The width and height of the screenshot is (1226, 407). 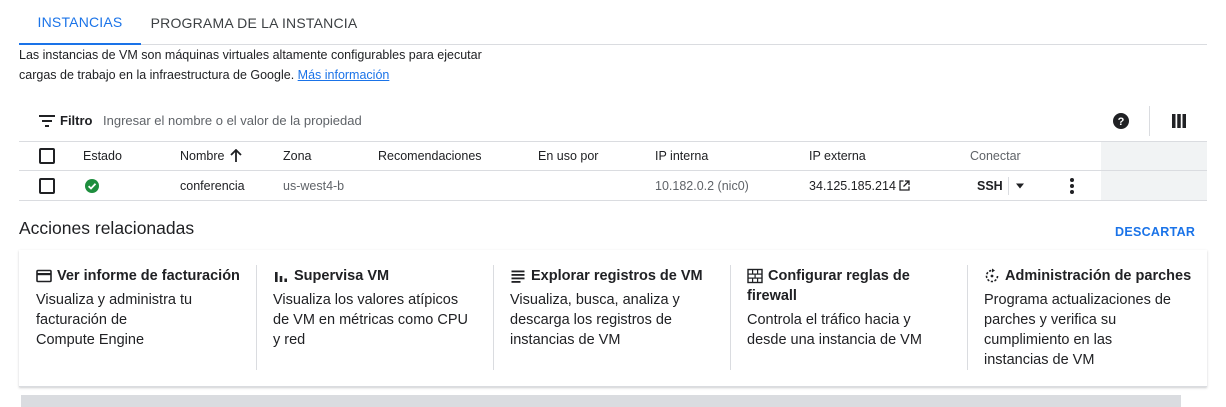 What do you see at coordinates (289, 340) in the screenshot?
I see `card-monitor-body-line: y red` at bounding box center [289, 340].